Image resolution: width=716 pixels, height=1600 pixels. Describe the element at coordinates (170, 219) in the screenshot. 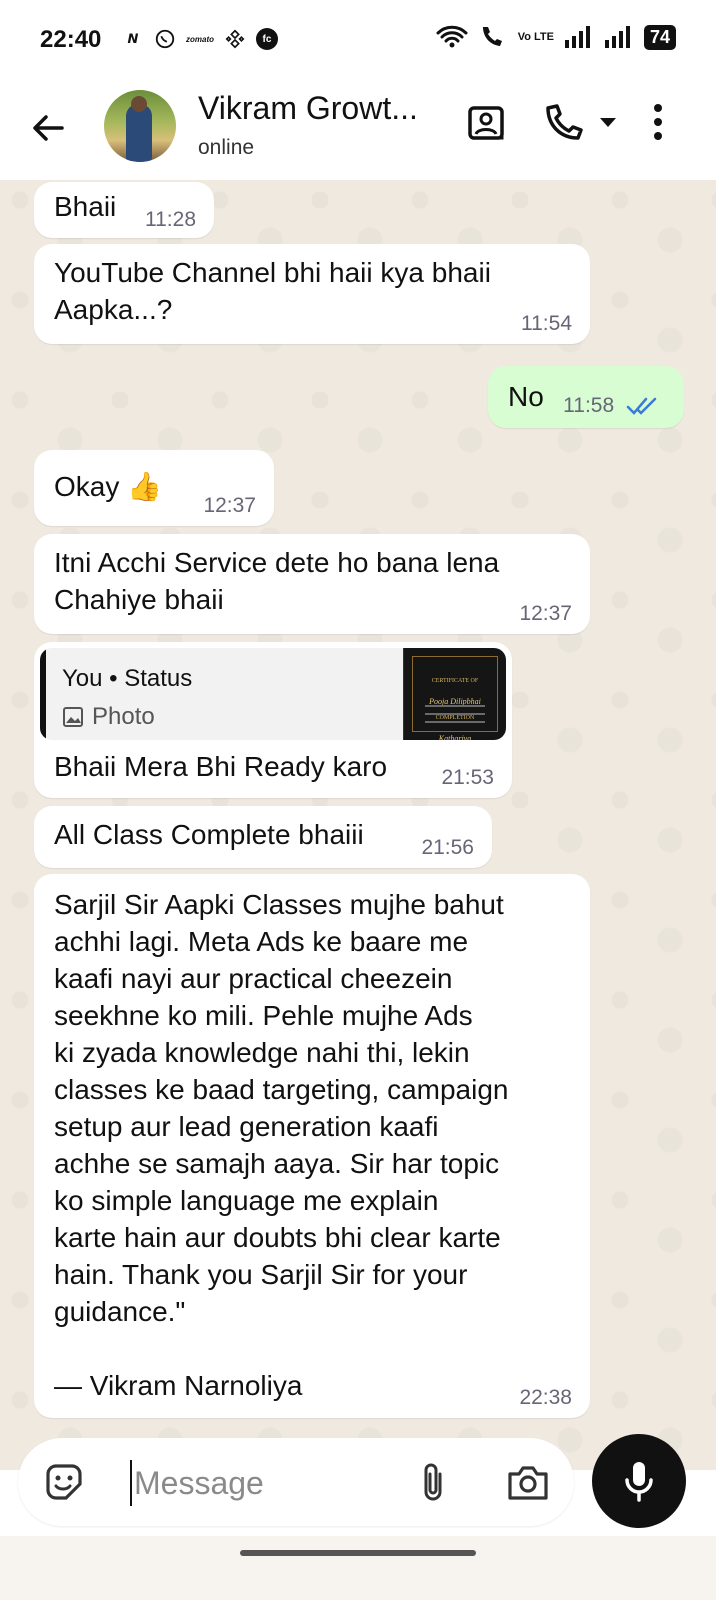

I see `message-time: 11:28` at that location.